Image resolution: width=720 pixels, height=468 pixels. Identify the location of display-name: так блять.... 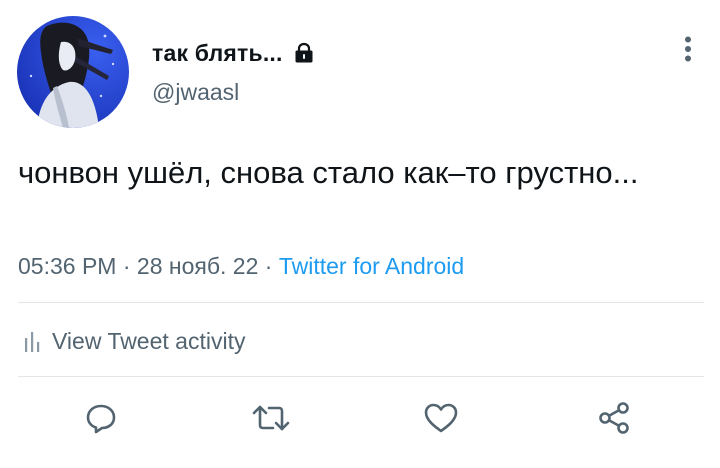
(217, 53).